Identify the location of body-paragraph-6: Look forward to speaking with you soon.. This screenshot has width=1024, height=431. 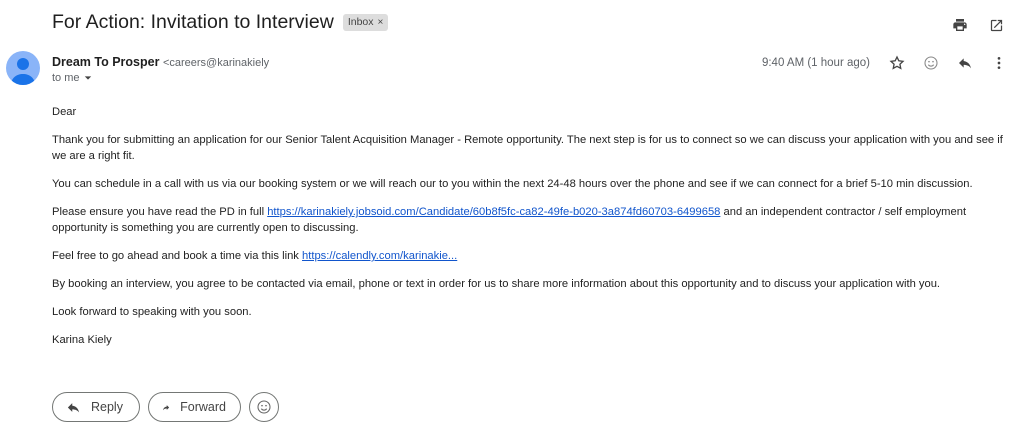
(152, 312).